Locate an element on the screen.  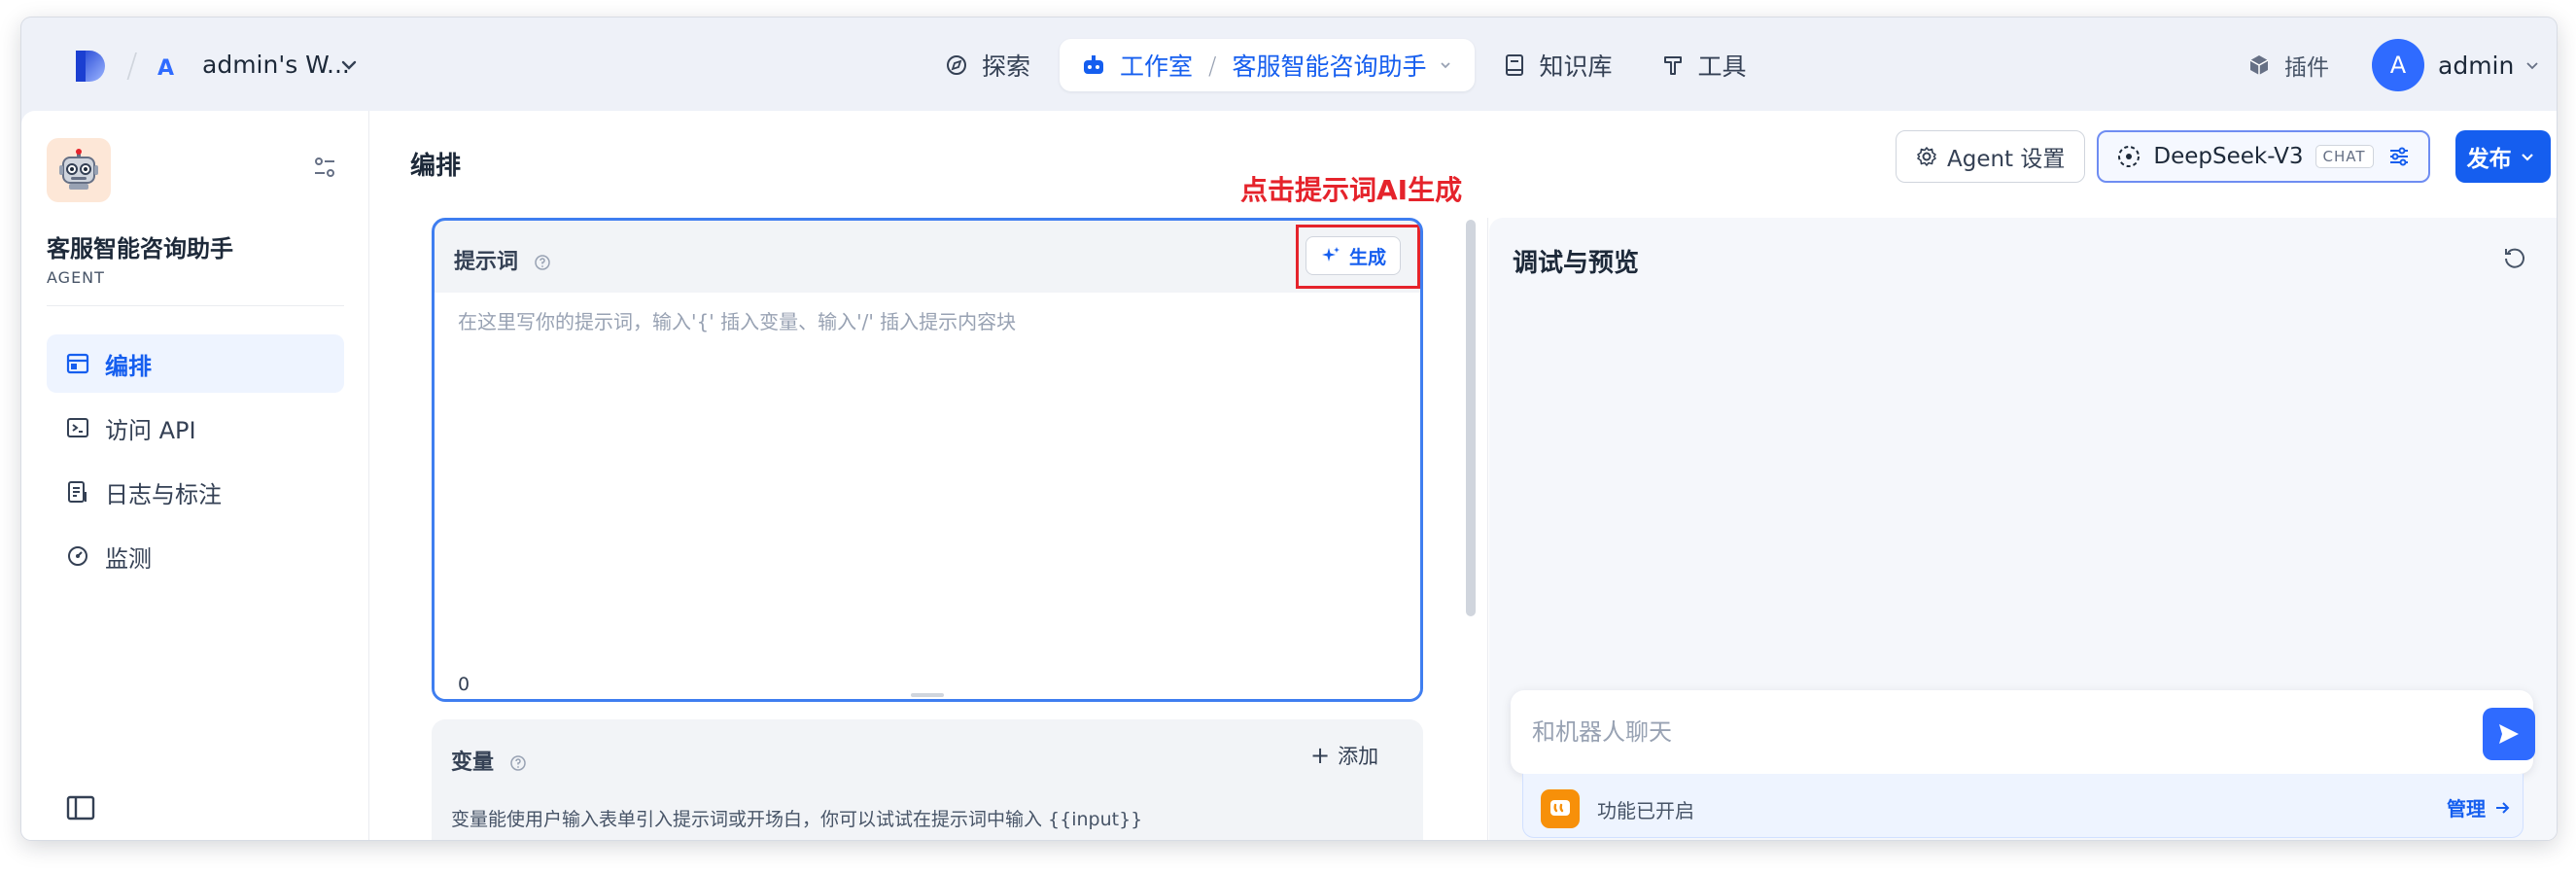
sliders-icon is located at coordinates (2399, 156).